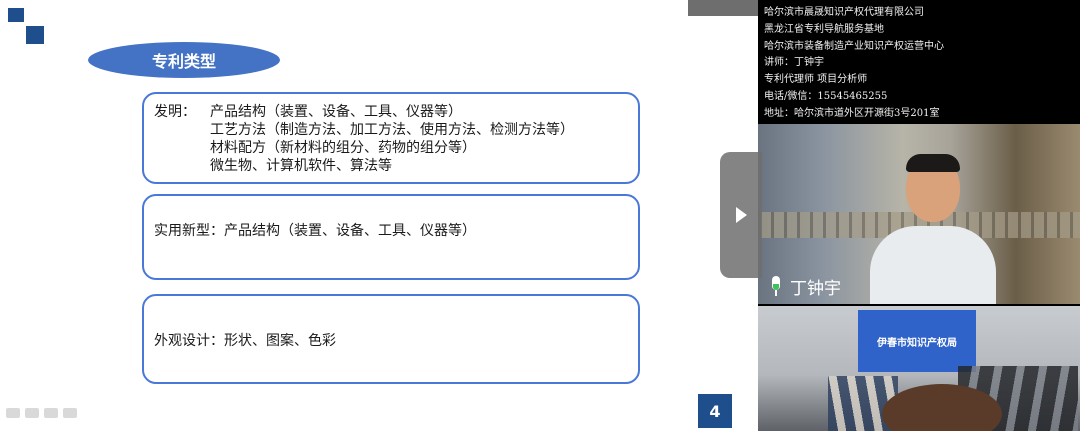 The image size is (1080, 431). I want to click on invention-row-2: 工艺方法（制造方法、加工方法、使用方法、检测方法等）, so click(391, 130).